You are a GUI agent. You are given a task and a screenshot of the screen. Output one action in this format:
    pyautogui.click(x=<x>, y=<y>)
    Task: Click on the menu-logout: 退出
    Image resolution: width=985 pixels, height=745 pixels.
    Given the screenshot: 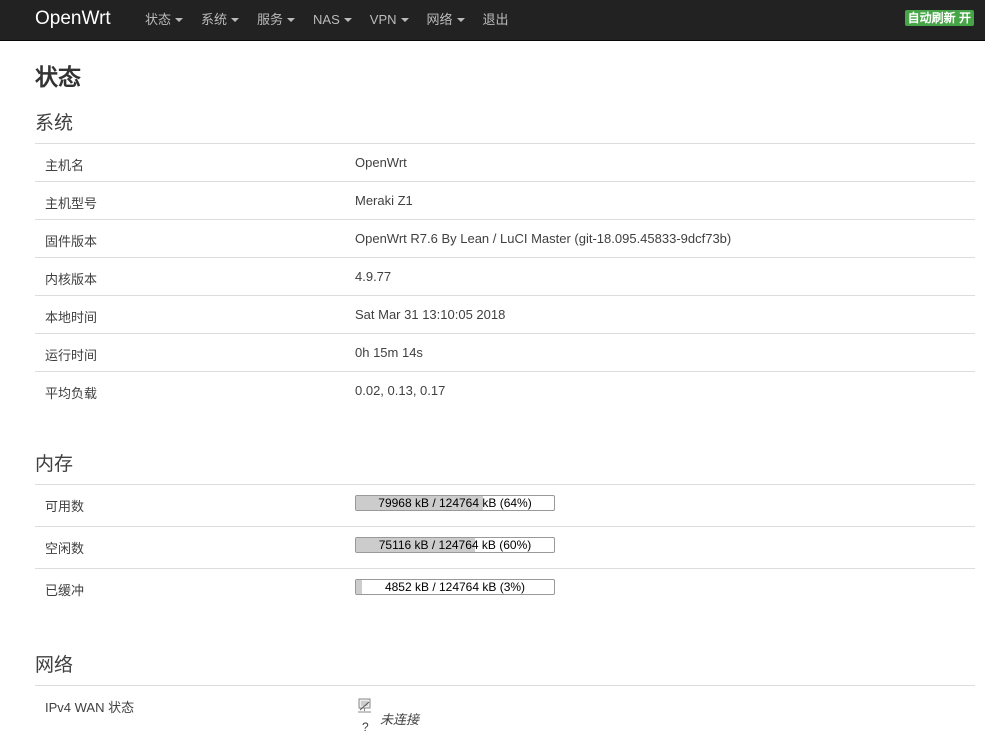 What is the action you would take?
    pyautogui.click(x=496, y=20)
    